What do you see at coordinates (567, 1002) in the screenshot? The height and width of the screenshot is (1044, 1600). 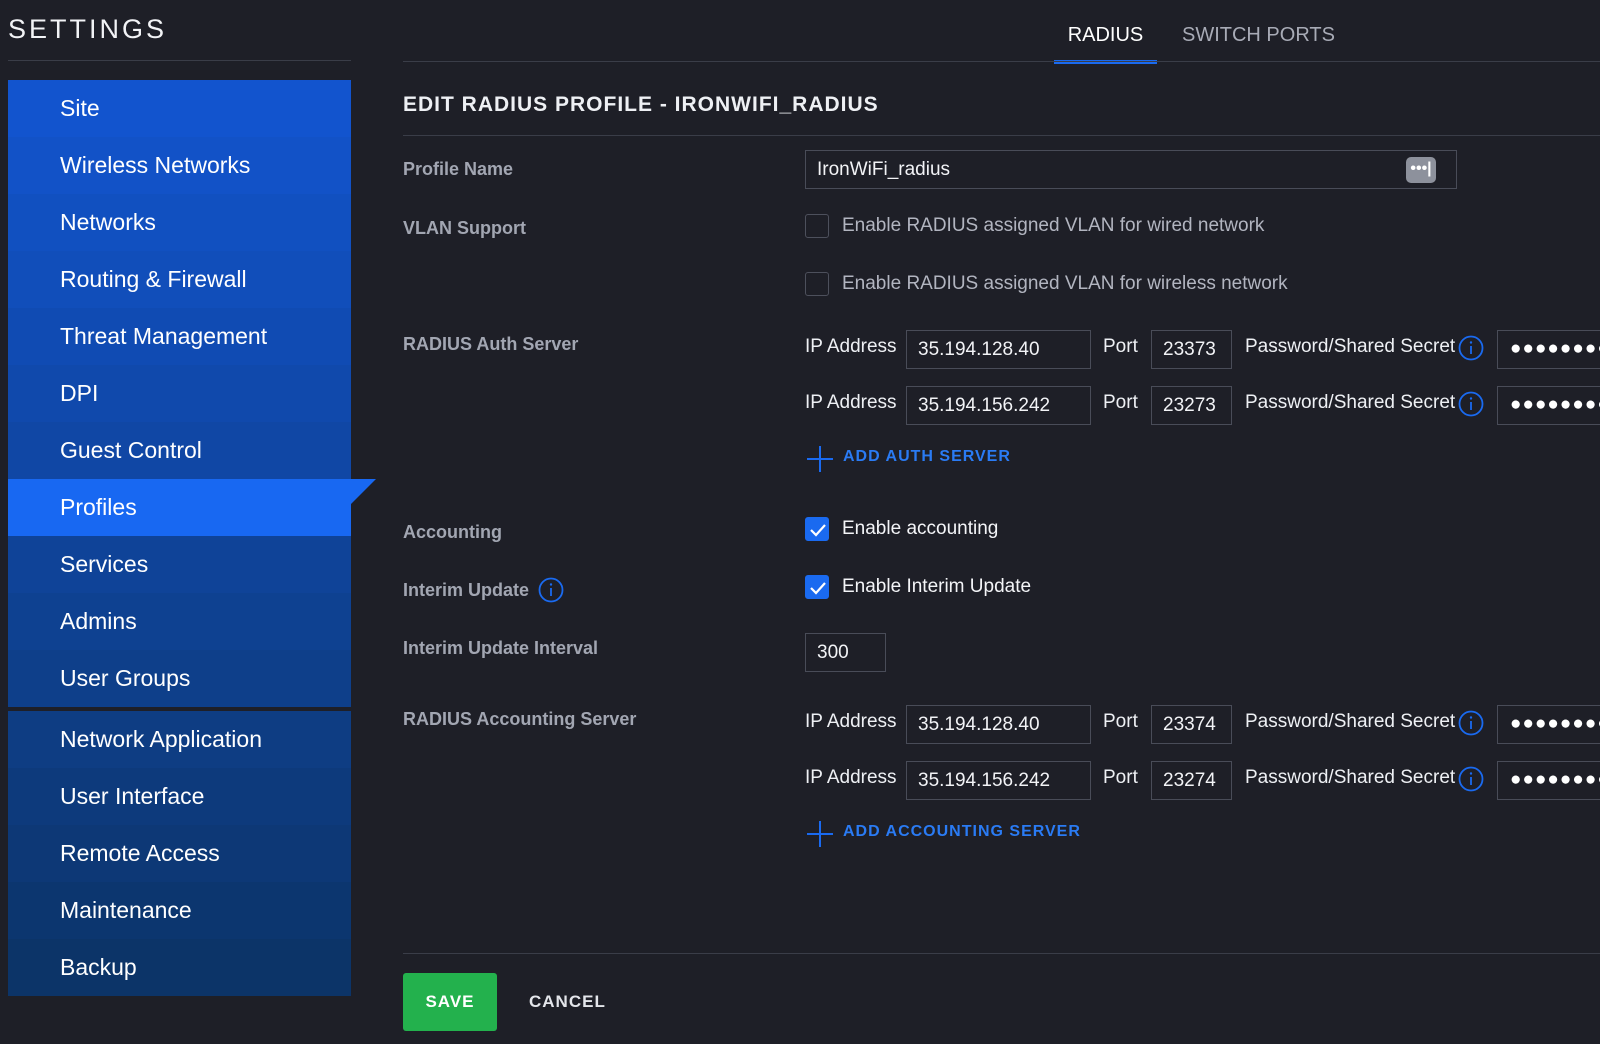 I see `cancel-button: CANCEL` at bounding box center [567, 1002].